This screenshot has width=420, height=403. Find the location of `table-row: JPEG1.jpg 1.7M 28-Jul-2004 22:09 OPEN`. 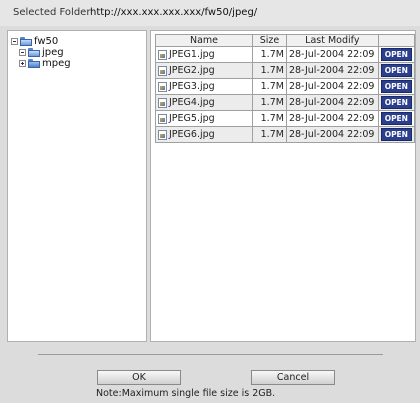

table-row: JPEG1.jpg 1.7M 28-Jul-2004 22:09 OPEN is located at coordinates (285, 54).